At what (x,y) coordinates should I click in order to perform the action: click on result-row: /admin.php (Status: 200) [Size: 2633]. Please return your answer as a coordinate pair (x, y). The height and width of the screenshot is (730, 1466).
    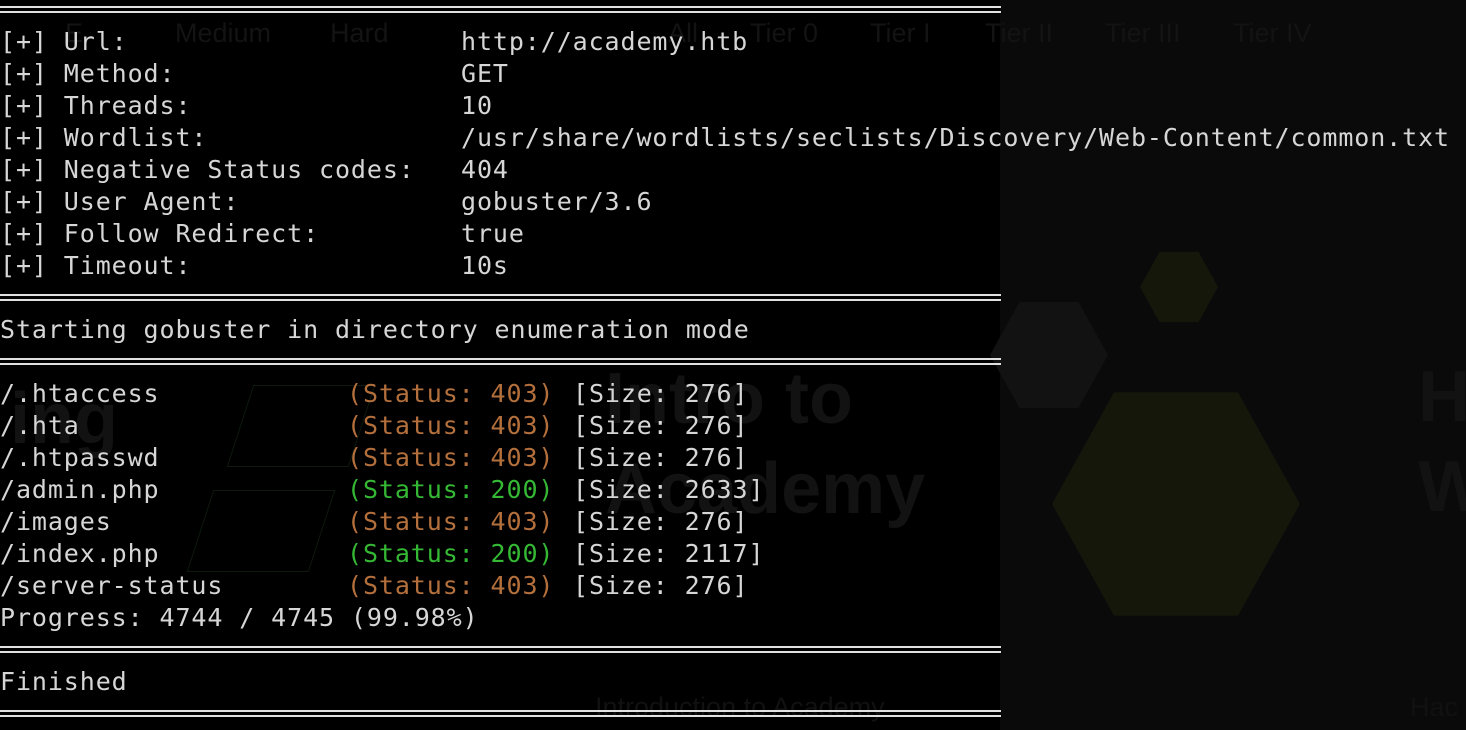
    Looking at the image, I should click on (382, 490).